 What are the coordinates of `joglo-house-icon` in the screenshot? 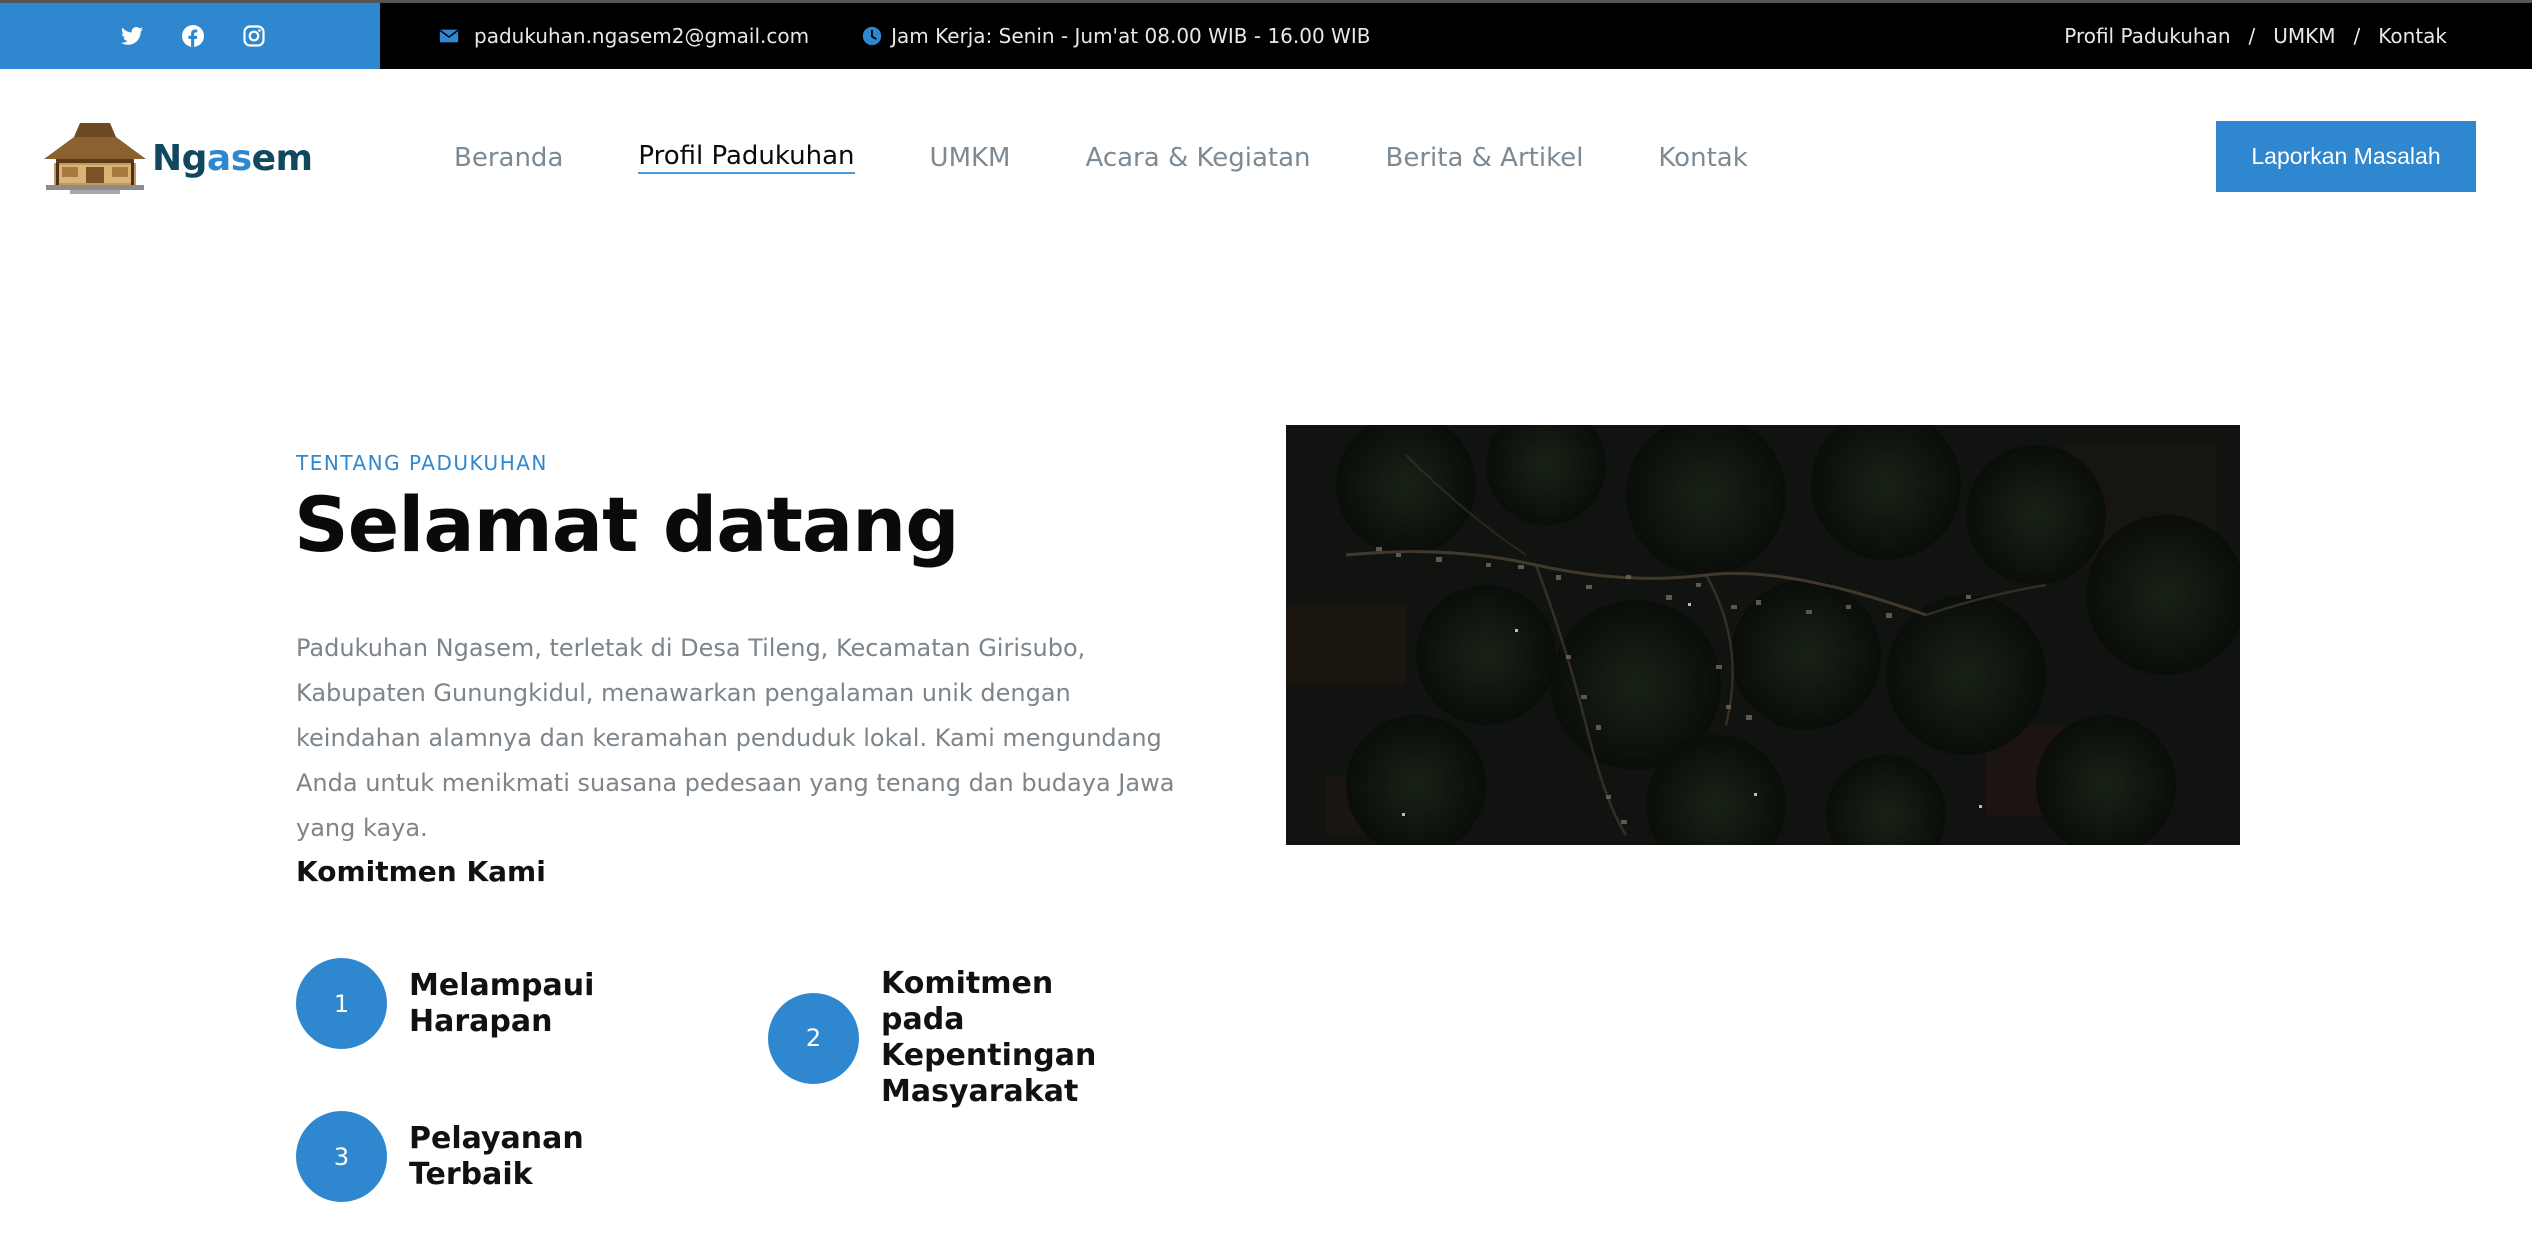 It's located at (95, 158).